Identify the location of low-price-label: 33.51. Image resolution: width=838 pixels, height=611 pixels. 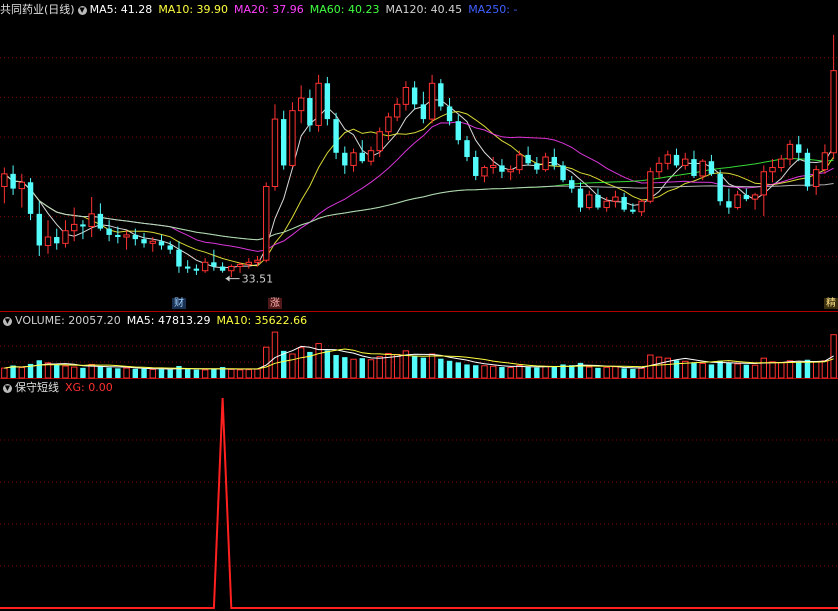
(258, 279).